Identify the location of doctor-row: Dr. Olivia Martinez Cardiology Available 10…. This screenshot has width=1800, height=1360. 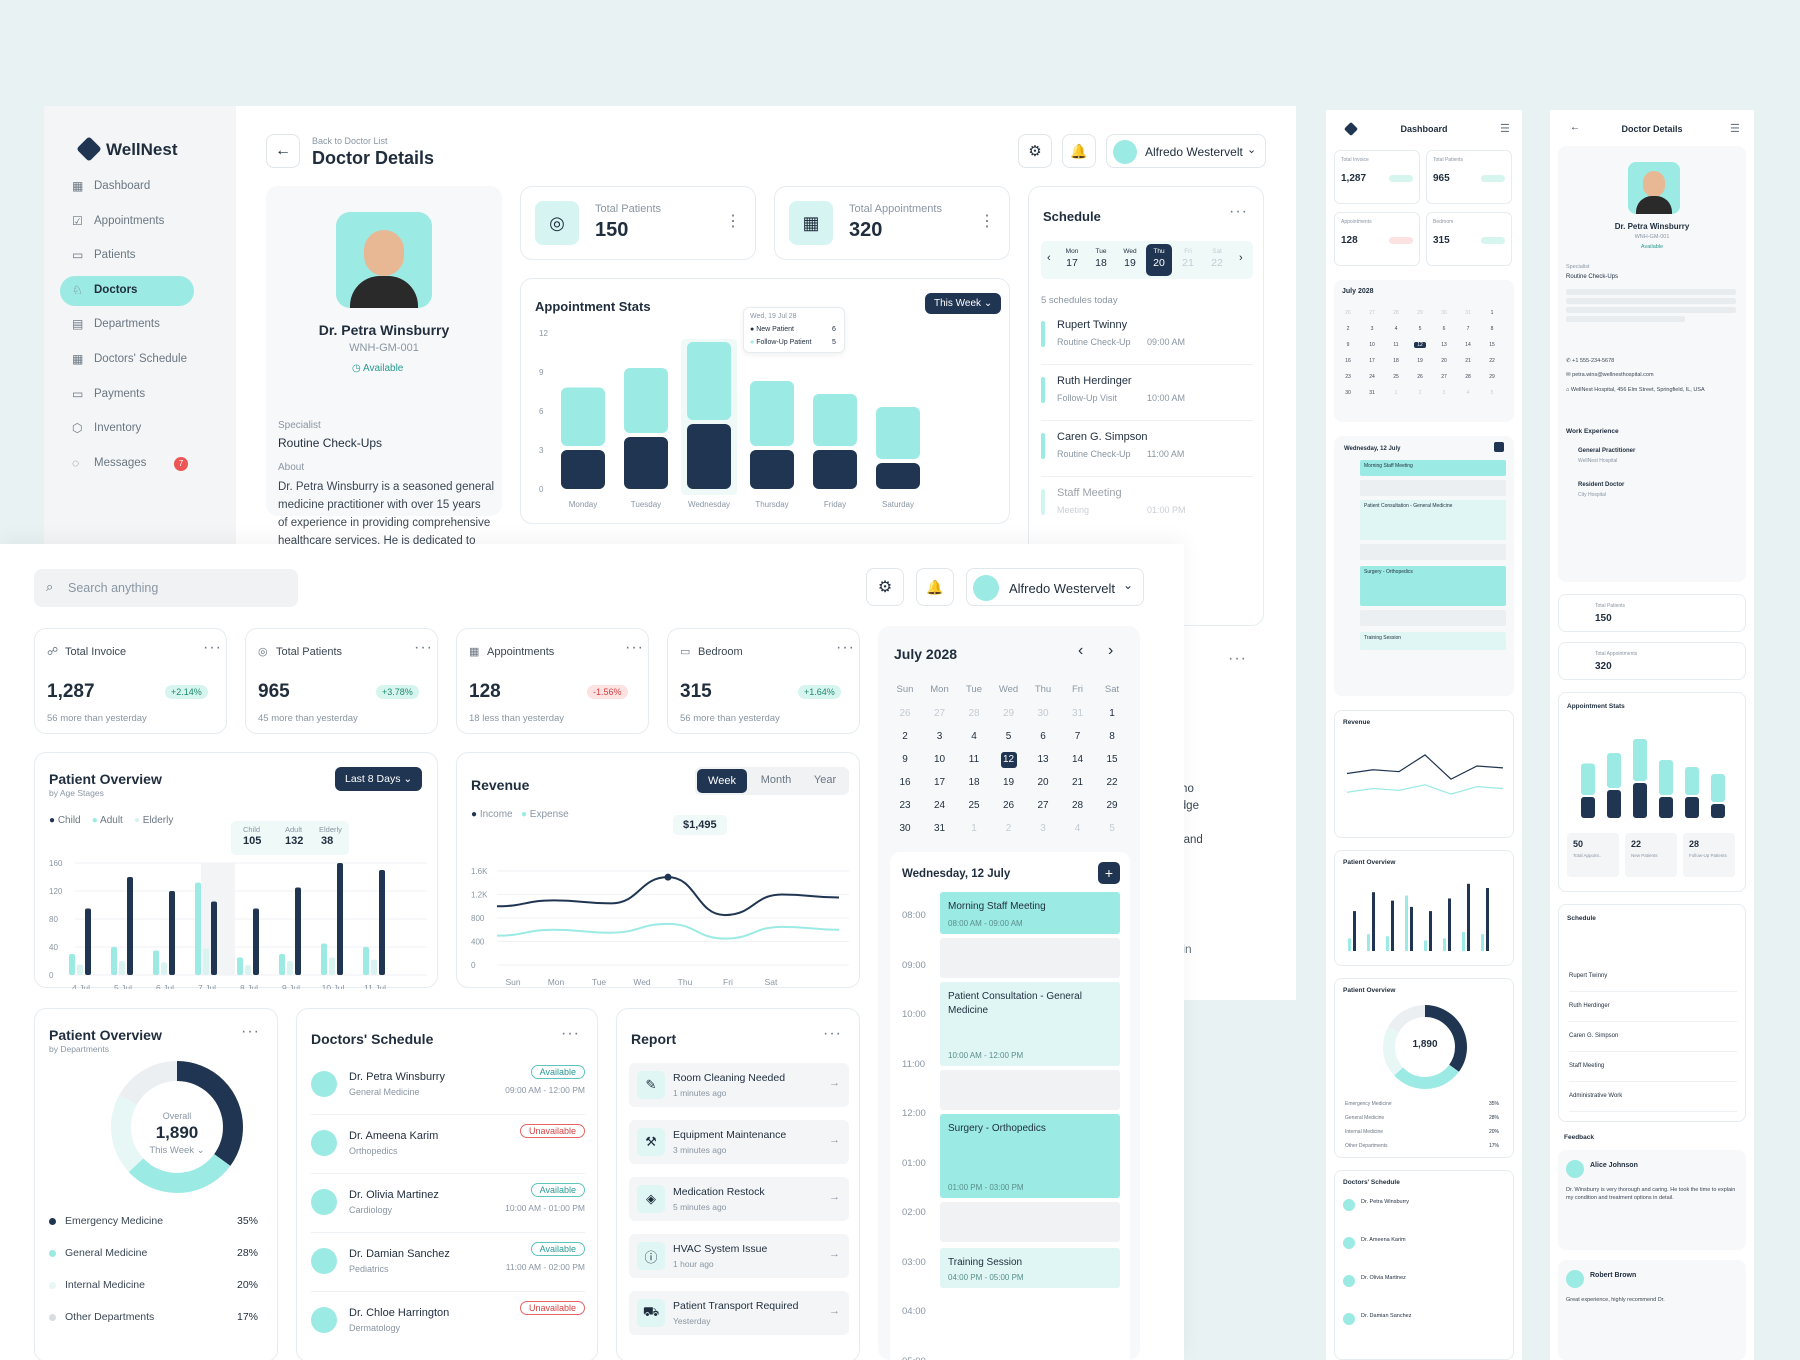
(448, 1207).